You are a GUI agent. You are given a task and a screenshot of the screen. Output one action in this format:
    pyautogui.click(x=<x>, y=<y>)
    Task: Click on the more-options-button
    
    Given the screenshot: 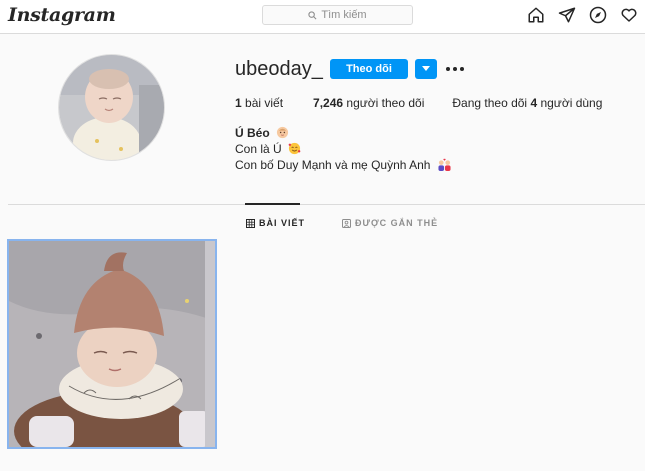 What is the action you would take?
    pyautogui.click(x=455, y=69)
    